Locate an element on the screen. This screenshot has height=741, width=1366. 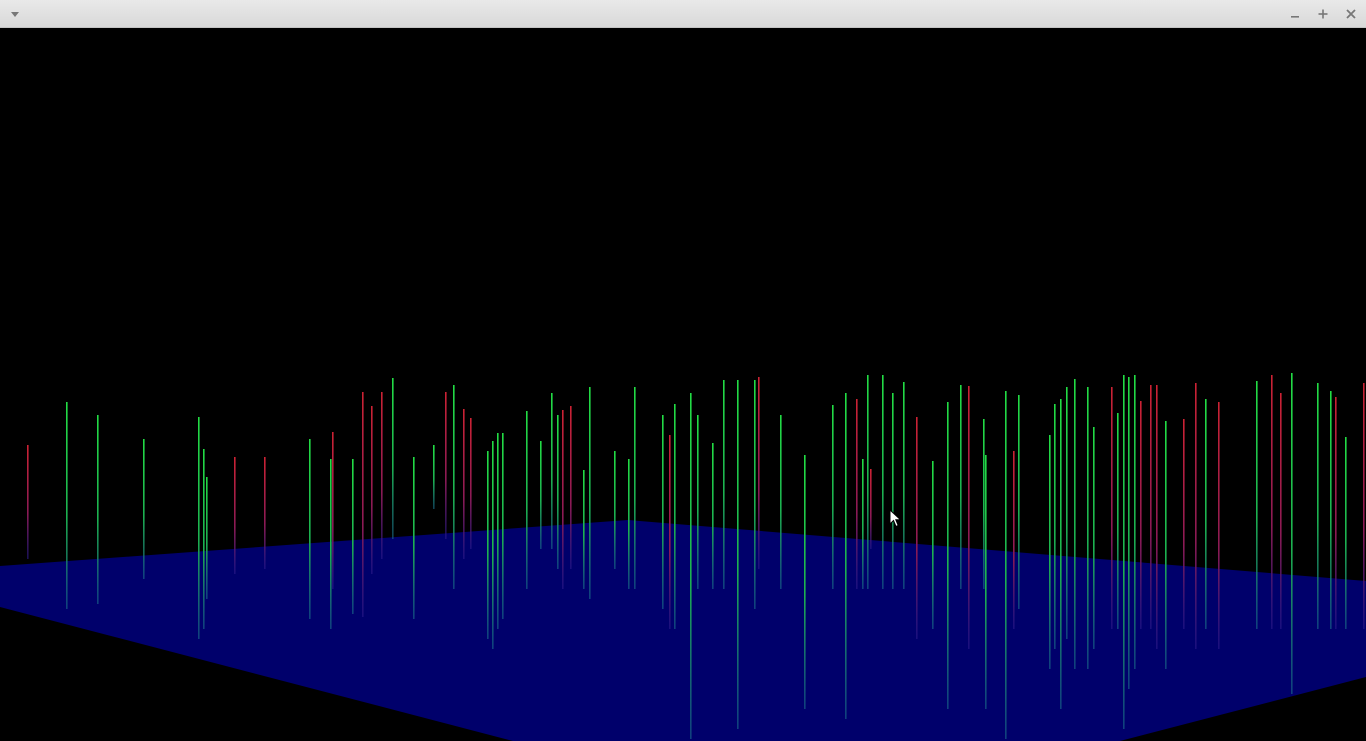
minimize-icon is located at coordinates (1295, 14).